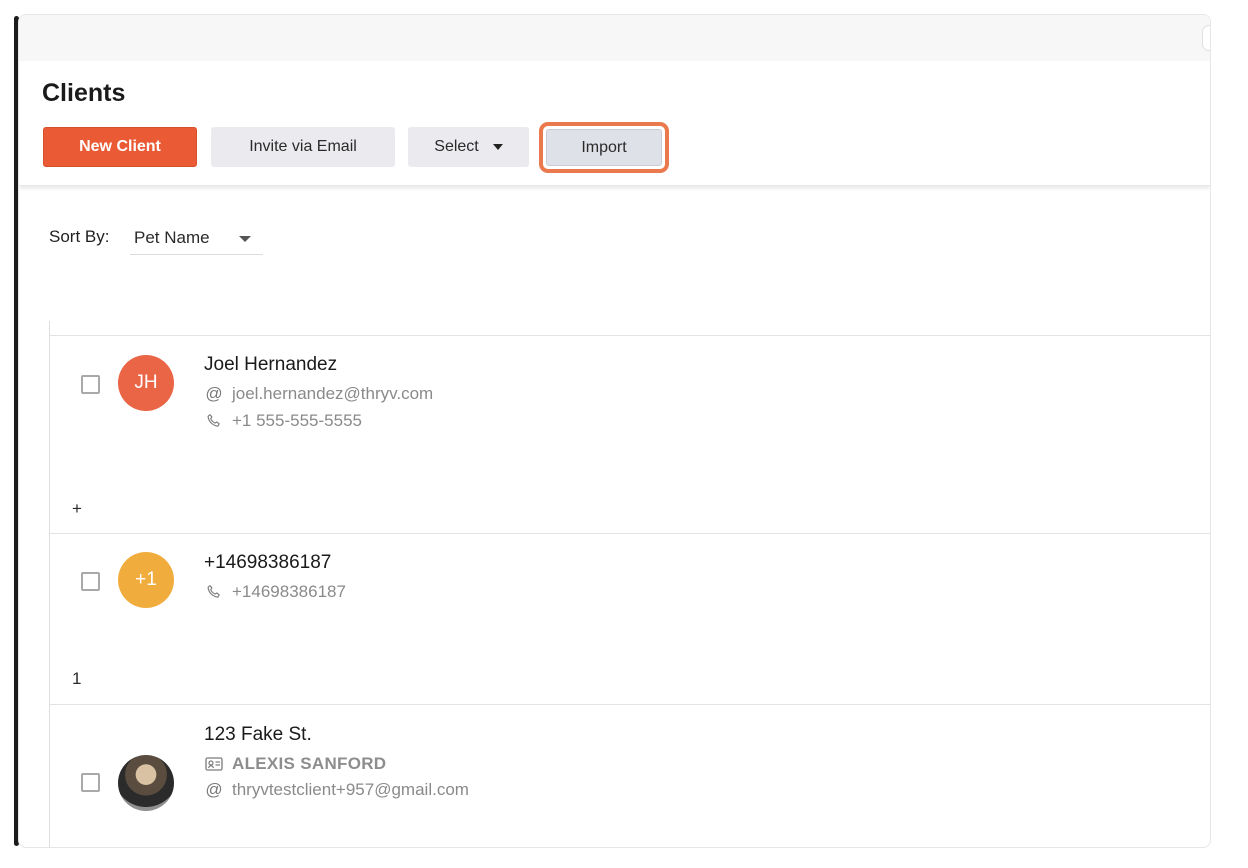 Image resolution: width=1248 pixels, height=868 pixels. I want to click on sort-by-value: Pet Name, so click(172, 237).